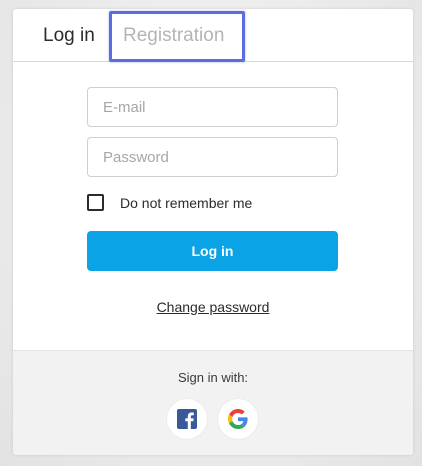 This screenshot has width=422, height=466. What do you see at coordinates (212, 157) in the screenshot?
I see `password-field` at bounding box center [212, 157].